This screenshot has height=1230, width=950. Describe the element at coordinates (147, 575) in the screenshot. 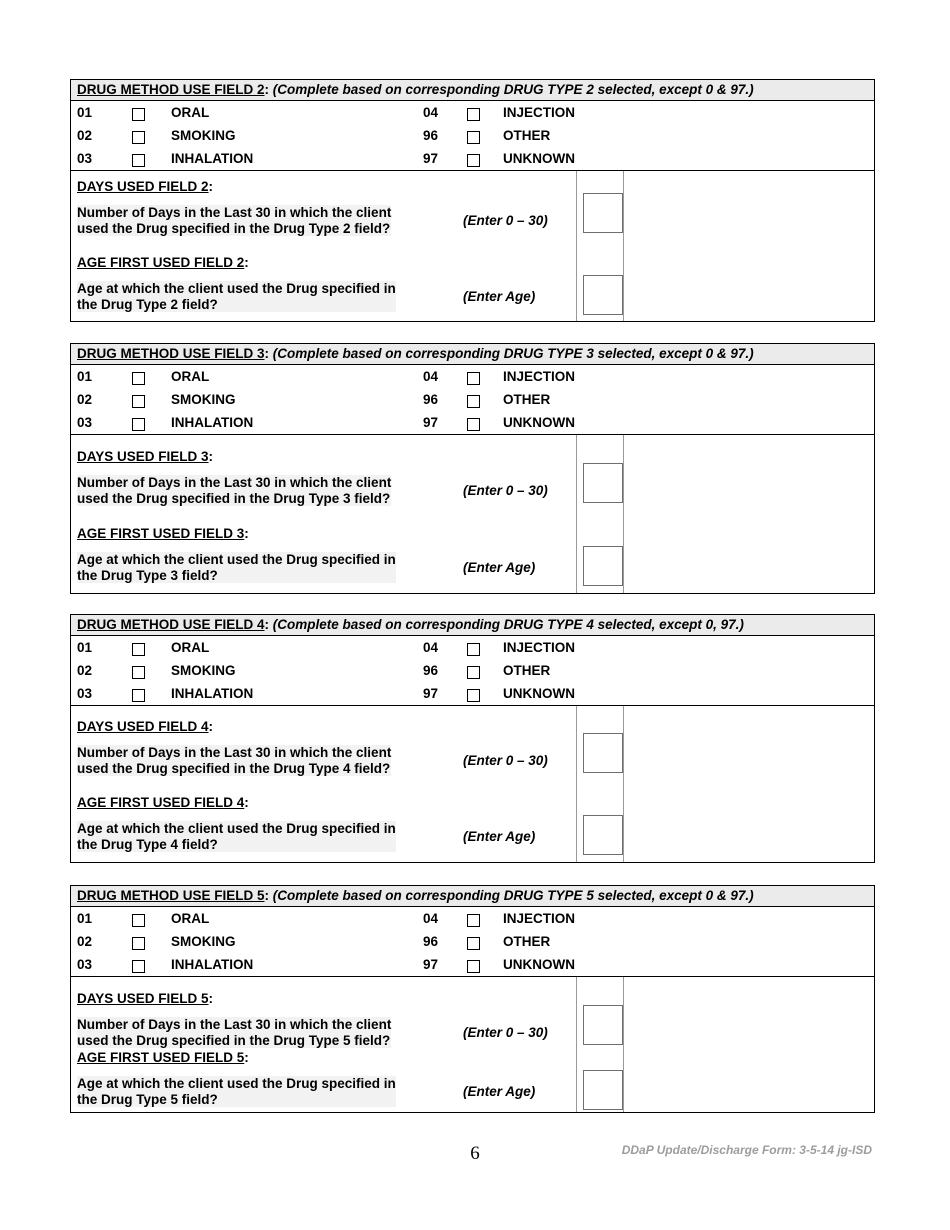

I see `age-question-line-2: the Drug Type 3 field?` at that location.